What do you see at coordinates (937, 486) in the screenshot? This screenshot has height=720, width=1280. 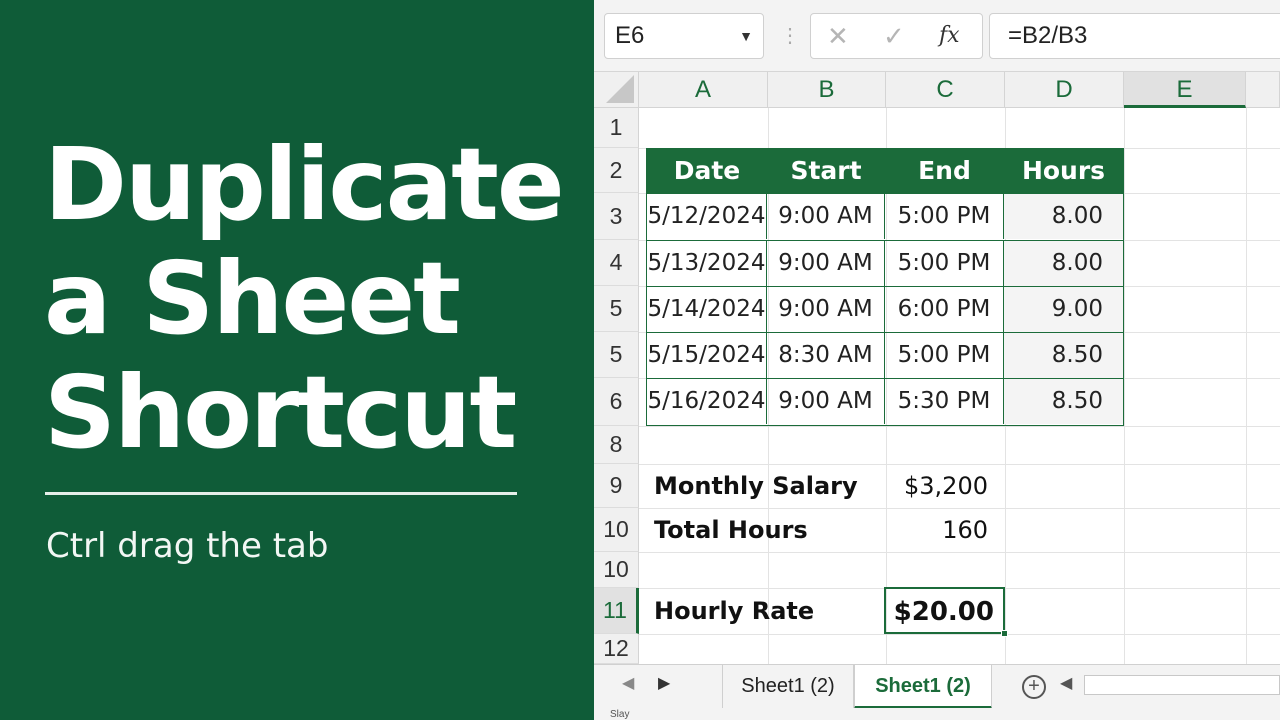 I see `monthly-salary-value: $3,200` at bounding box center [937, 486].